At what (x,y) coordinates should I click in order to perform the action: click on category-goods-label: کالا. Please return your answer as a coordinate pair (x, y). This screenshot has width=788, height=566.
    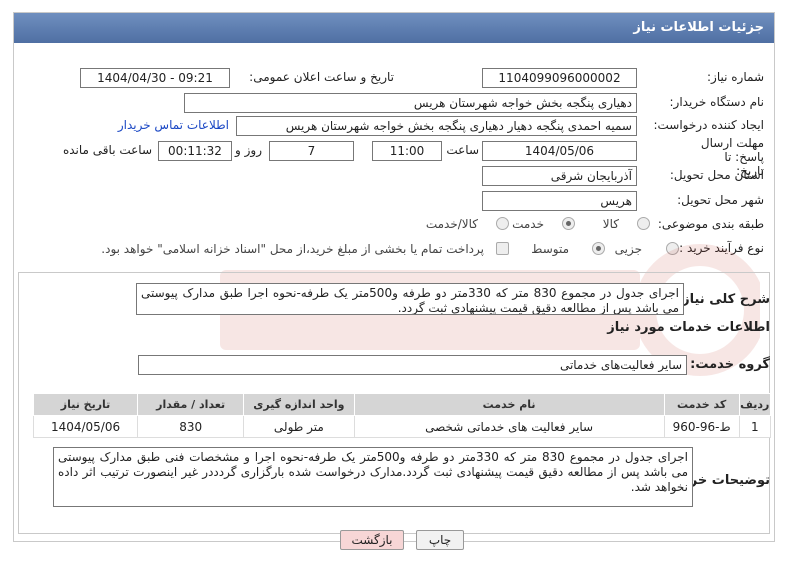
    Looking at the image, I should click on (610, 224).